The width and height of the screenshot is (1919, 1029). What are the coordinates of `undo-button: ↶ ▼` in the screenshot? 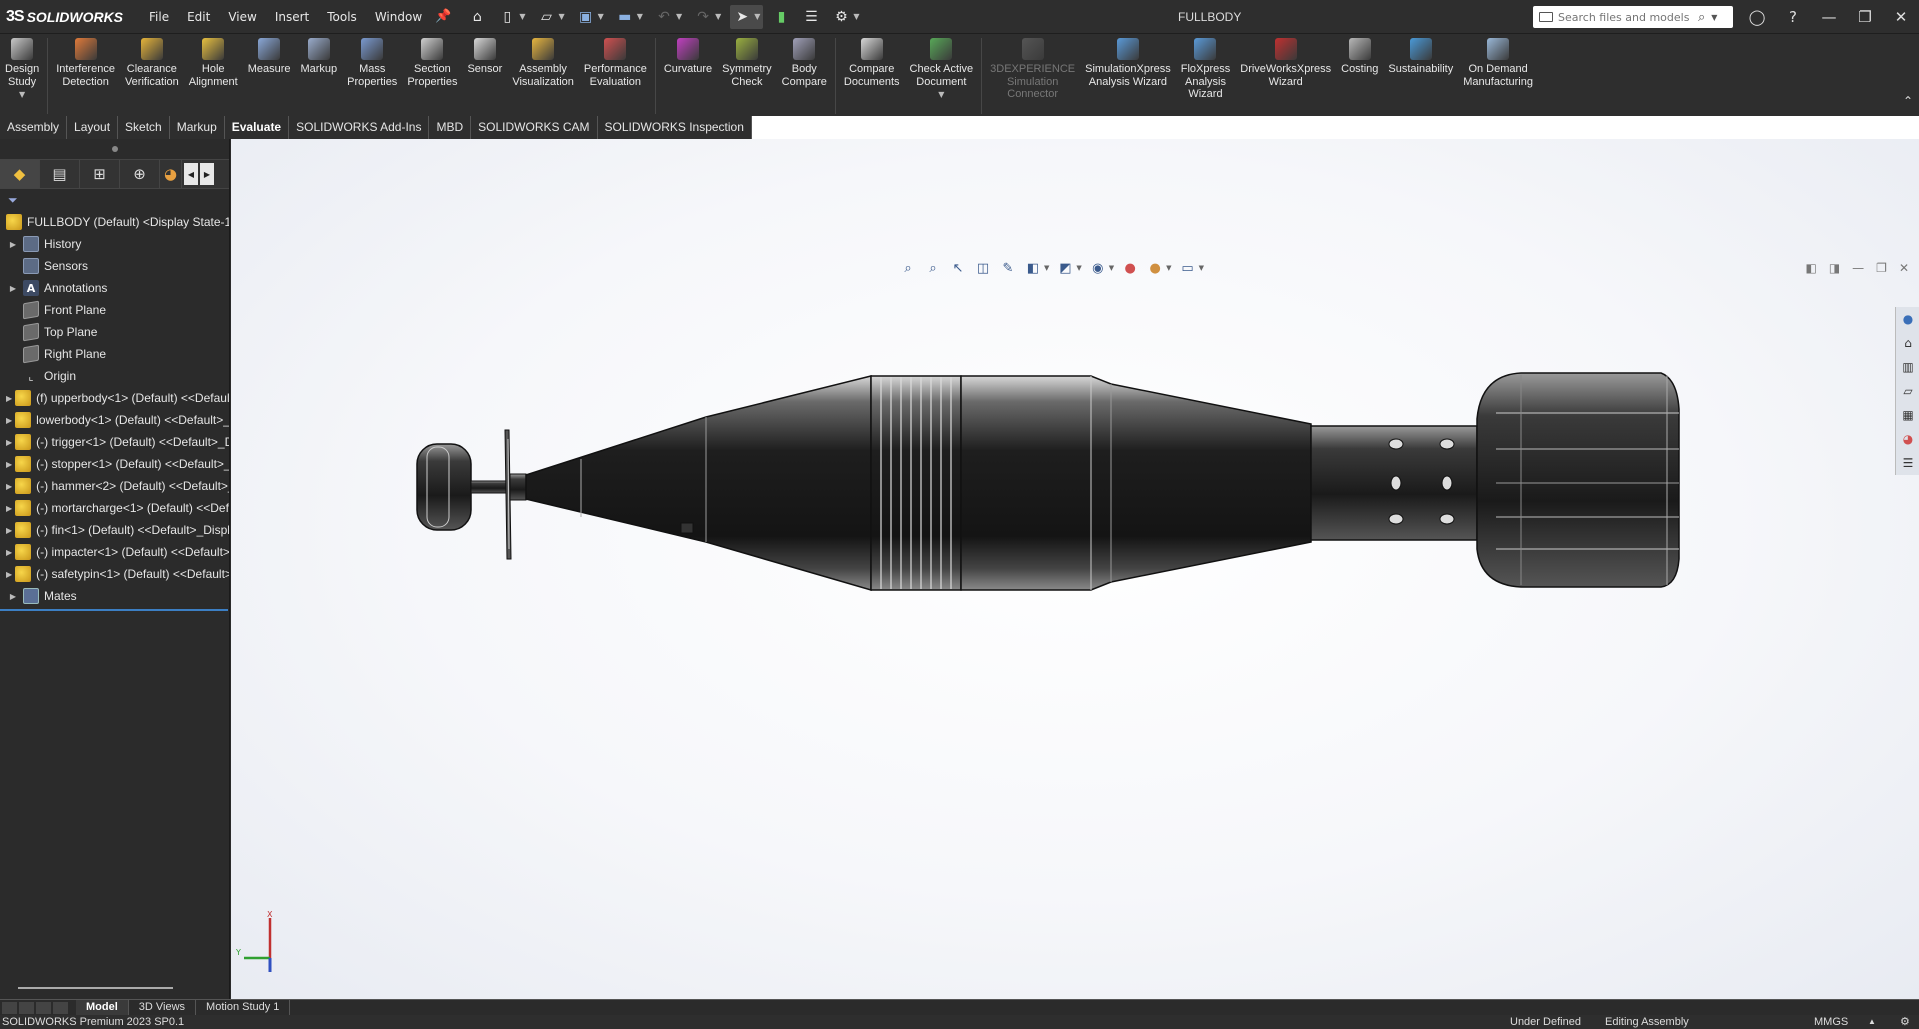 It's located at (668, 17).